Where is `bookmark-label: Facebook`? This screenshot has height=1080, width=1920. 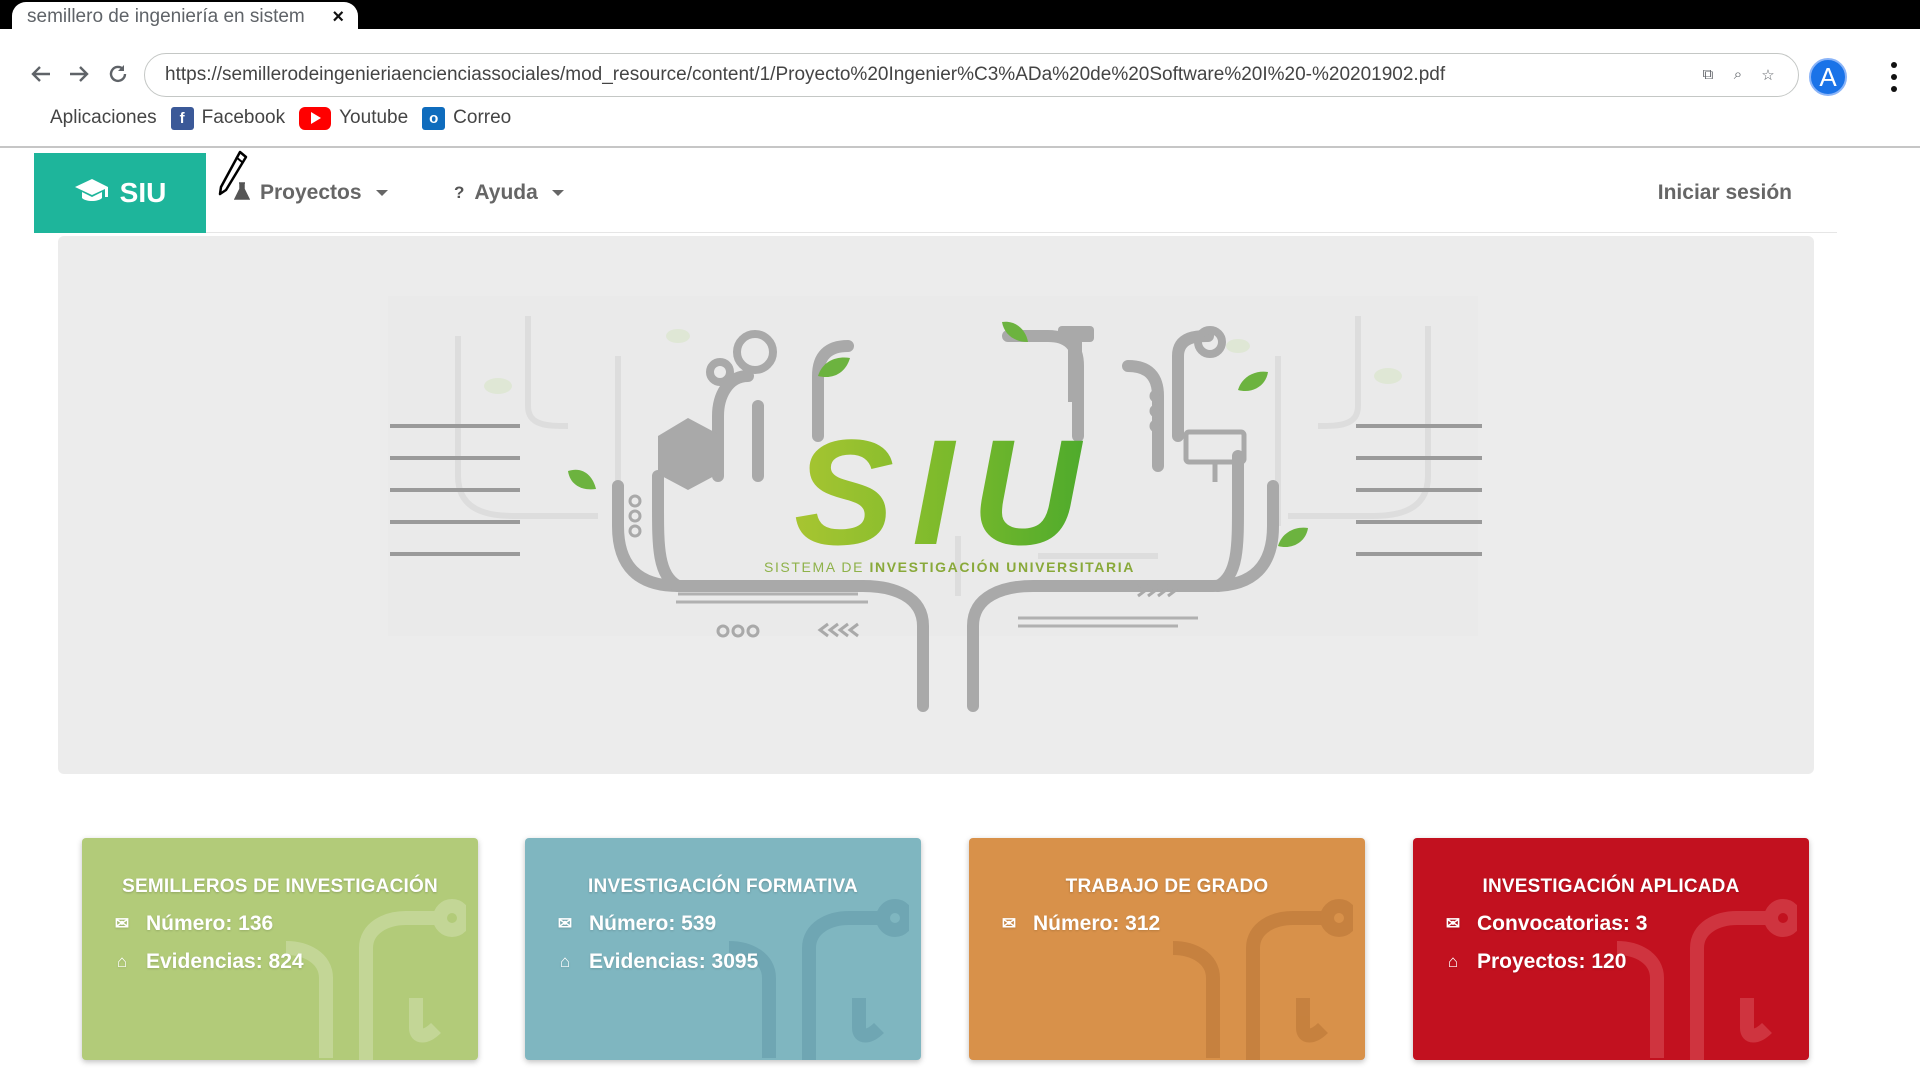
bookmark-label: Facebook is located at coordinates (243, 117).